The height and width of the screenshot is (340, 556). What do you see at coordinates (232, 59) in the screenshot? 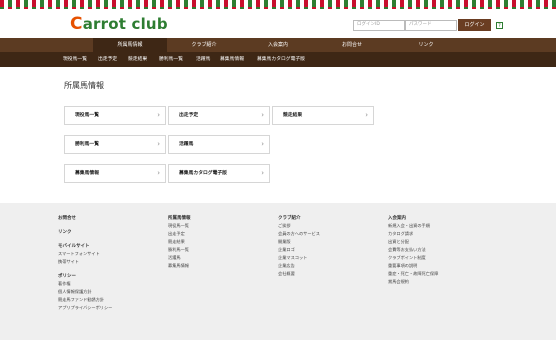
I see `subnav-recruit-info: 募集馬情報` at bounding box center [232, 59].